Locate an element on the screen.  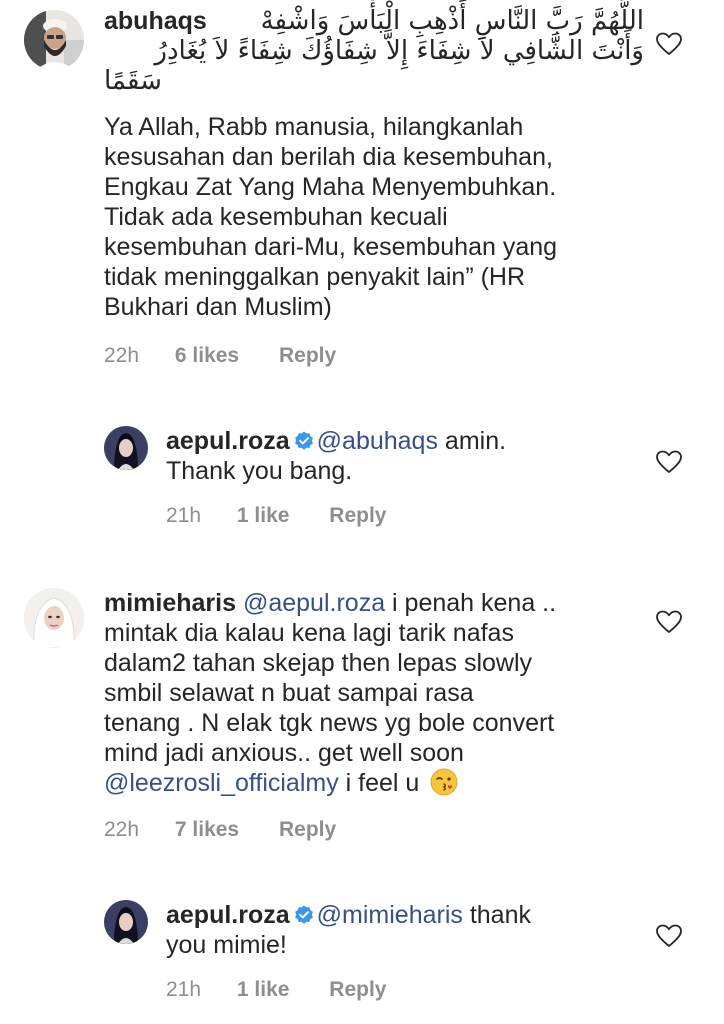
first-line: aepul.roza @mimieharis thank is located at coordinates (406, 915).